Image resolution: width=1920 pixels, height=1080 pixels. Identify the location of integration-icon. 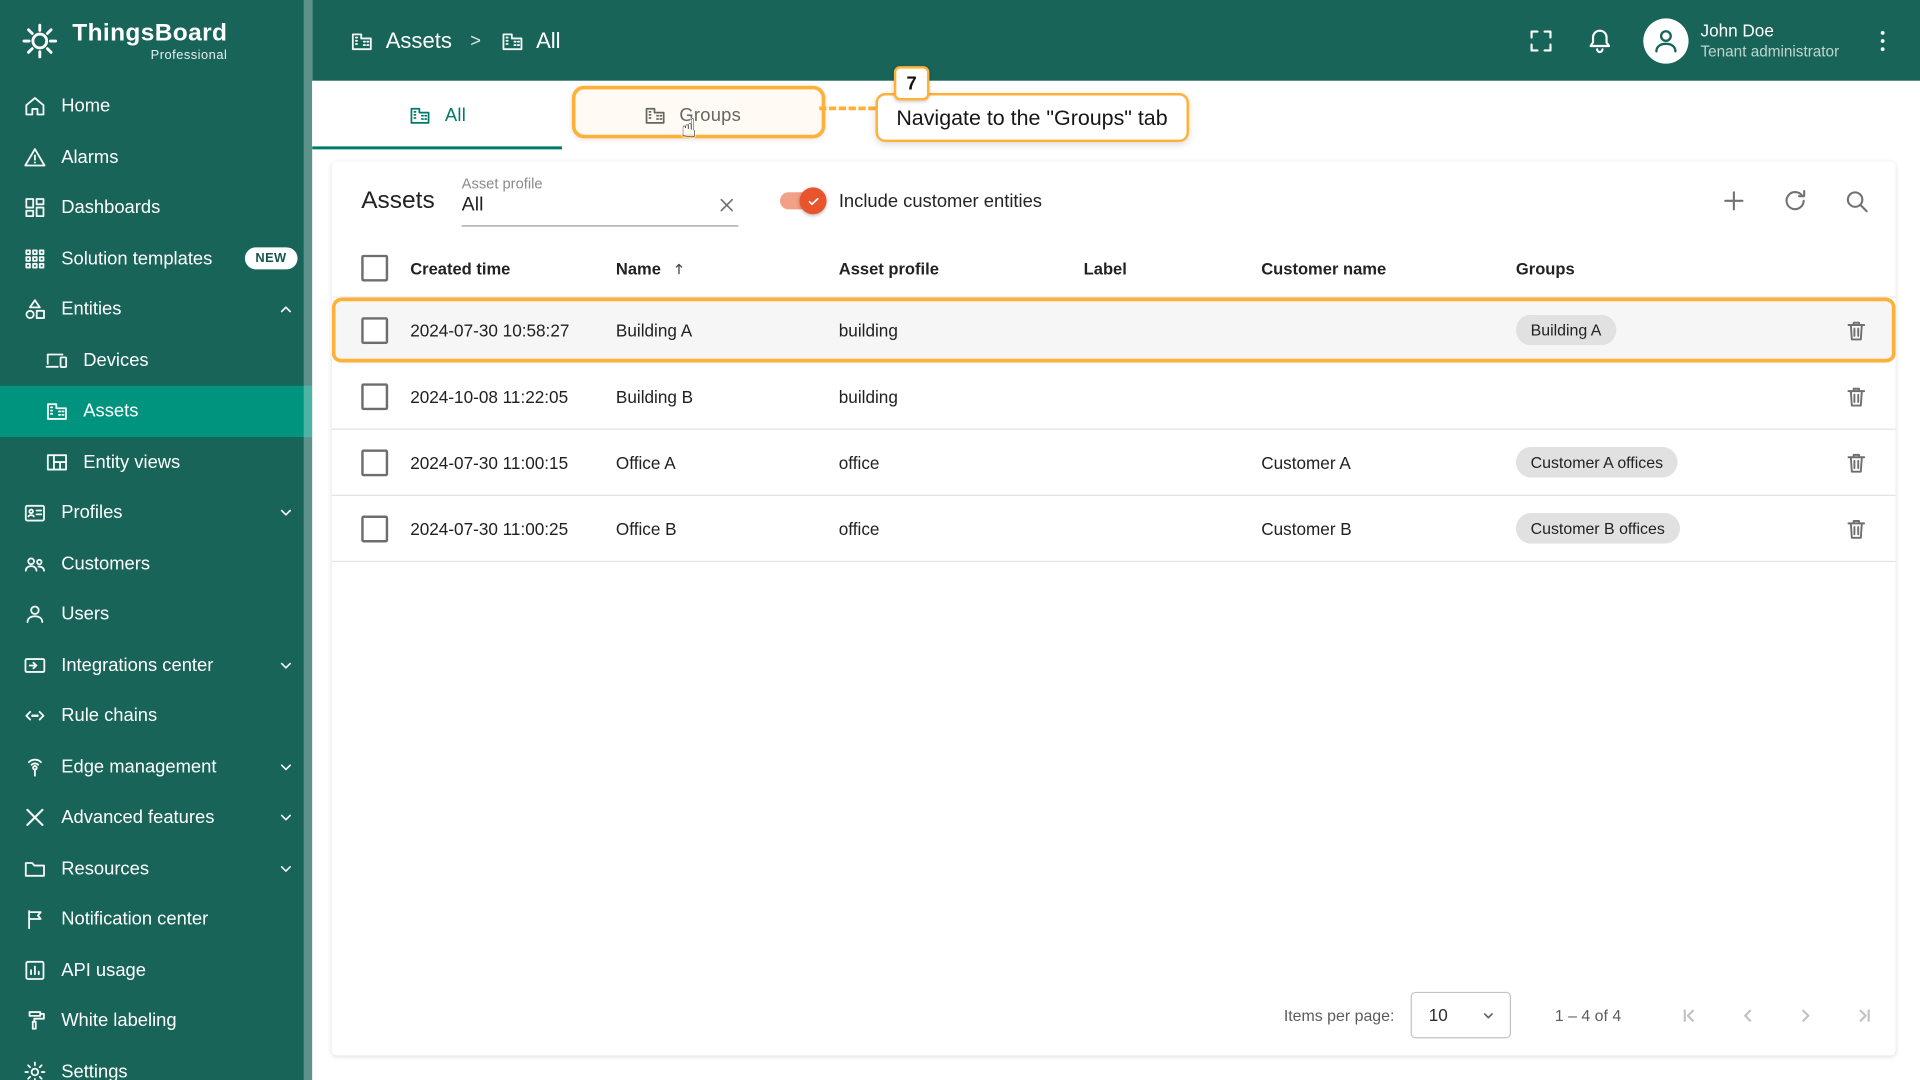
(35, 665).